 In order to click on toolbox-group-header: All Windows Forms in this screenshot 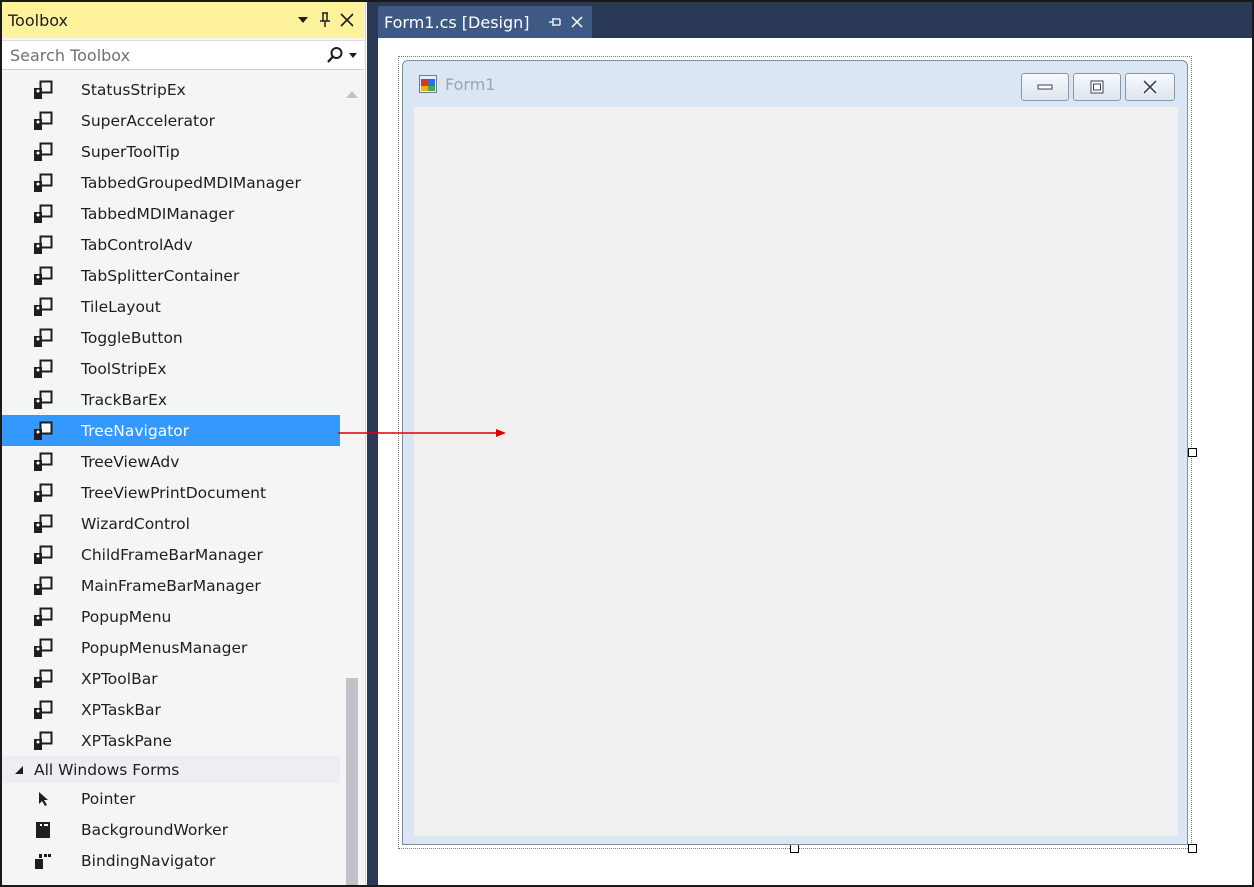, I will do `click(171, 769)`.